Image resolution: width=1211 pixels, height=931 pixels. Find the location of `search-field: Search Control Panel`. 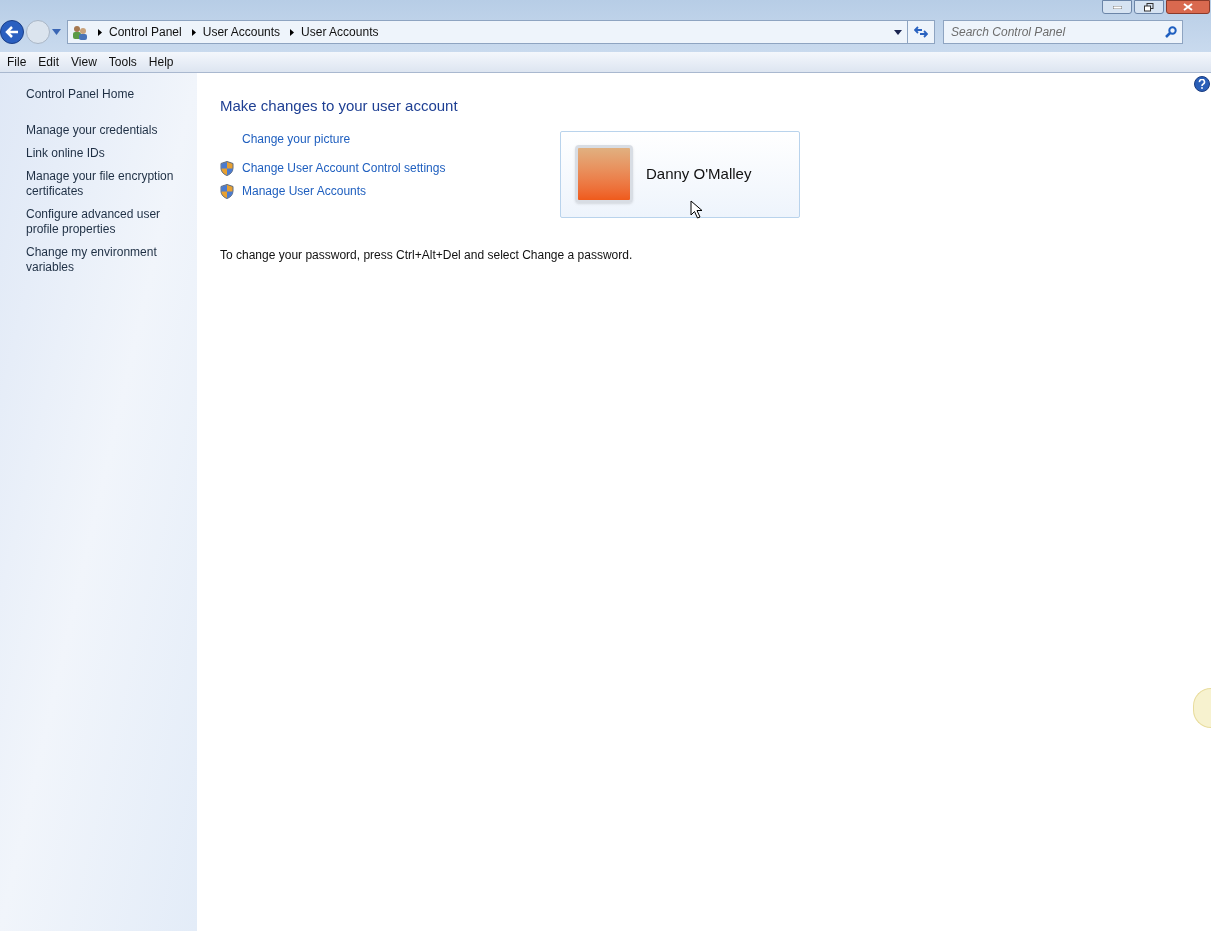

search-field: Search Control Panel is located at coordinates (1063, 32).